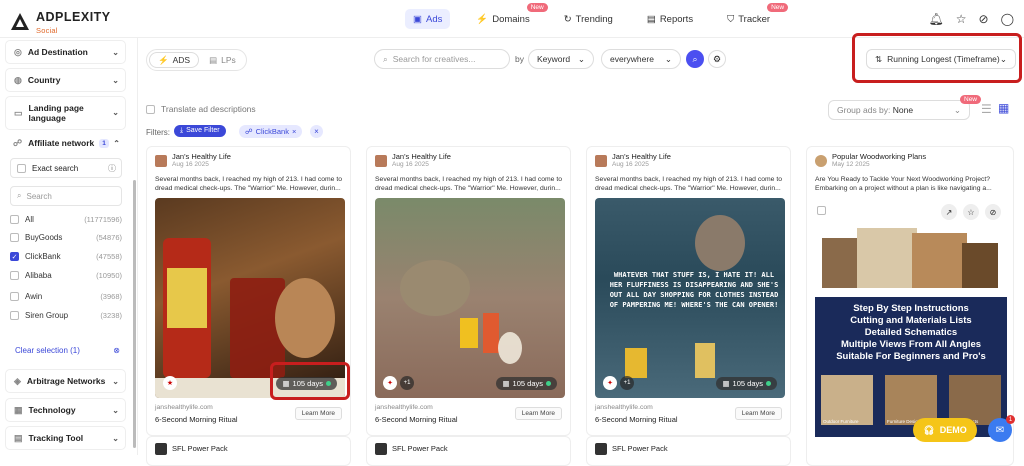 The width and height of the screenshot is (1024, 466). I want to click on keyword-select: Keyword ⌄, so click(561, 59).